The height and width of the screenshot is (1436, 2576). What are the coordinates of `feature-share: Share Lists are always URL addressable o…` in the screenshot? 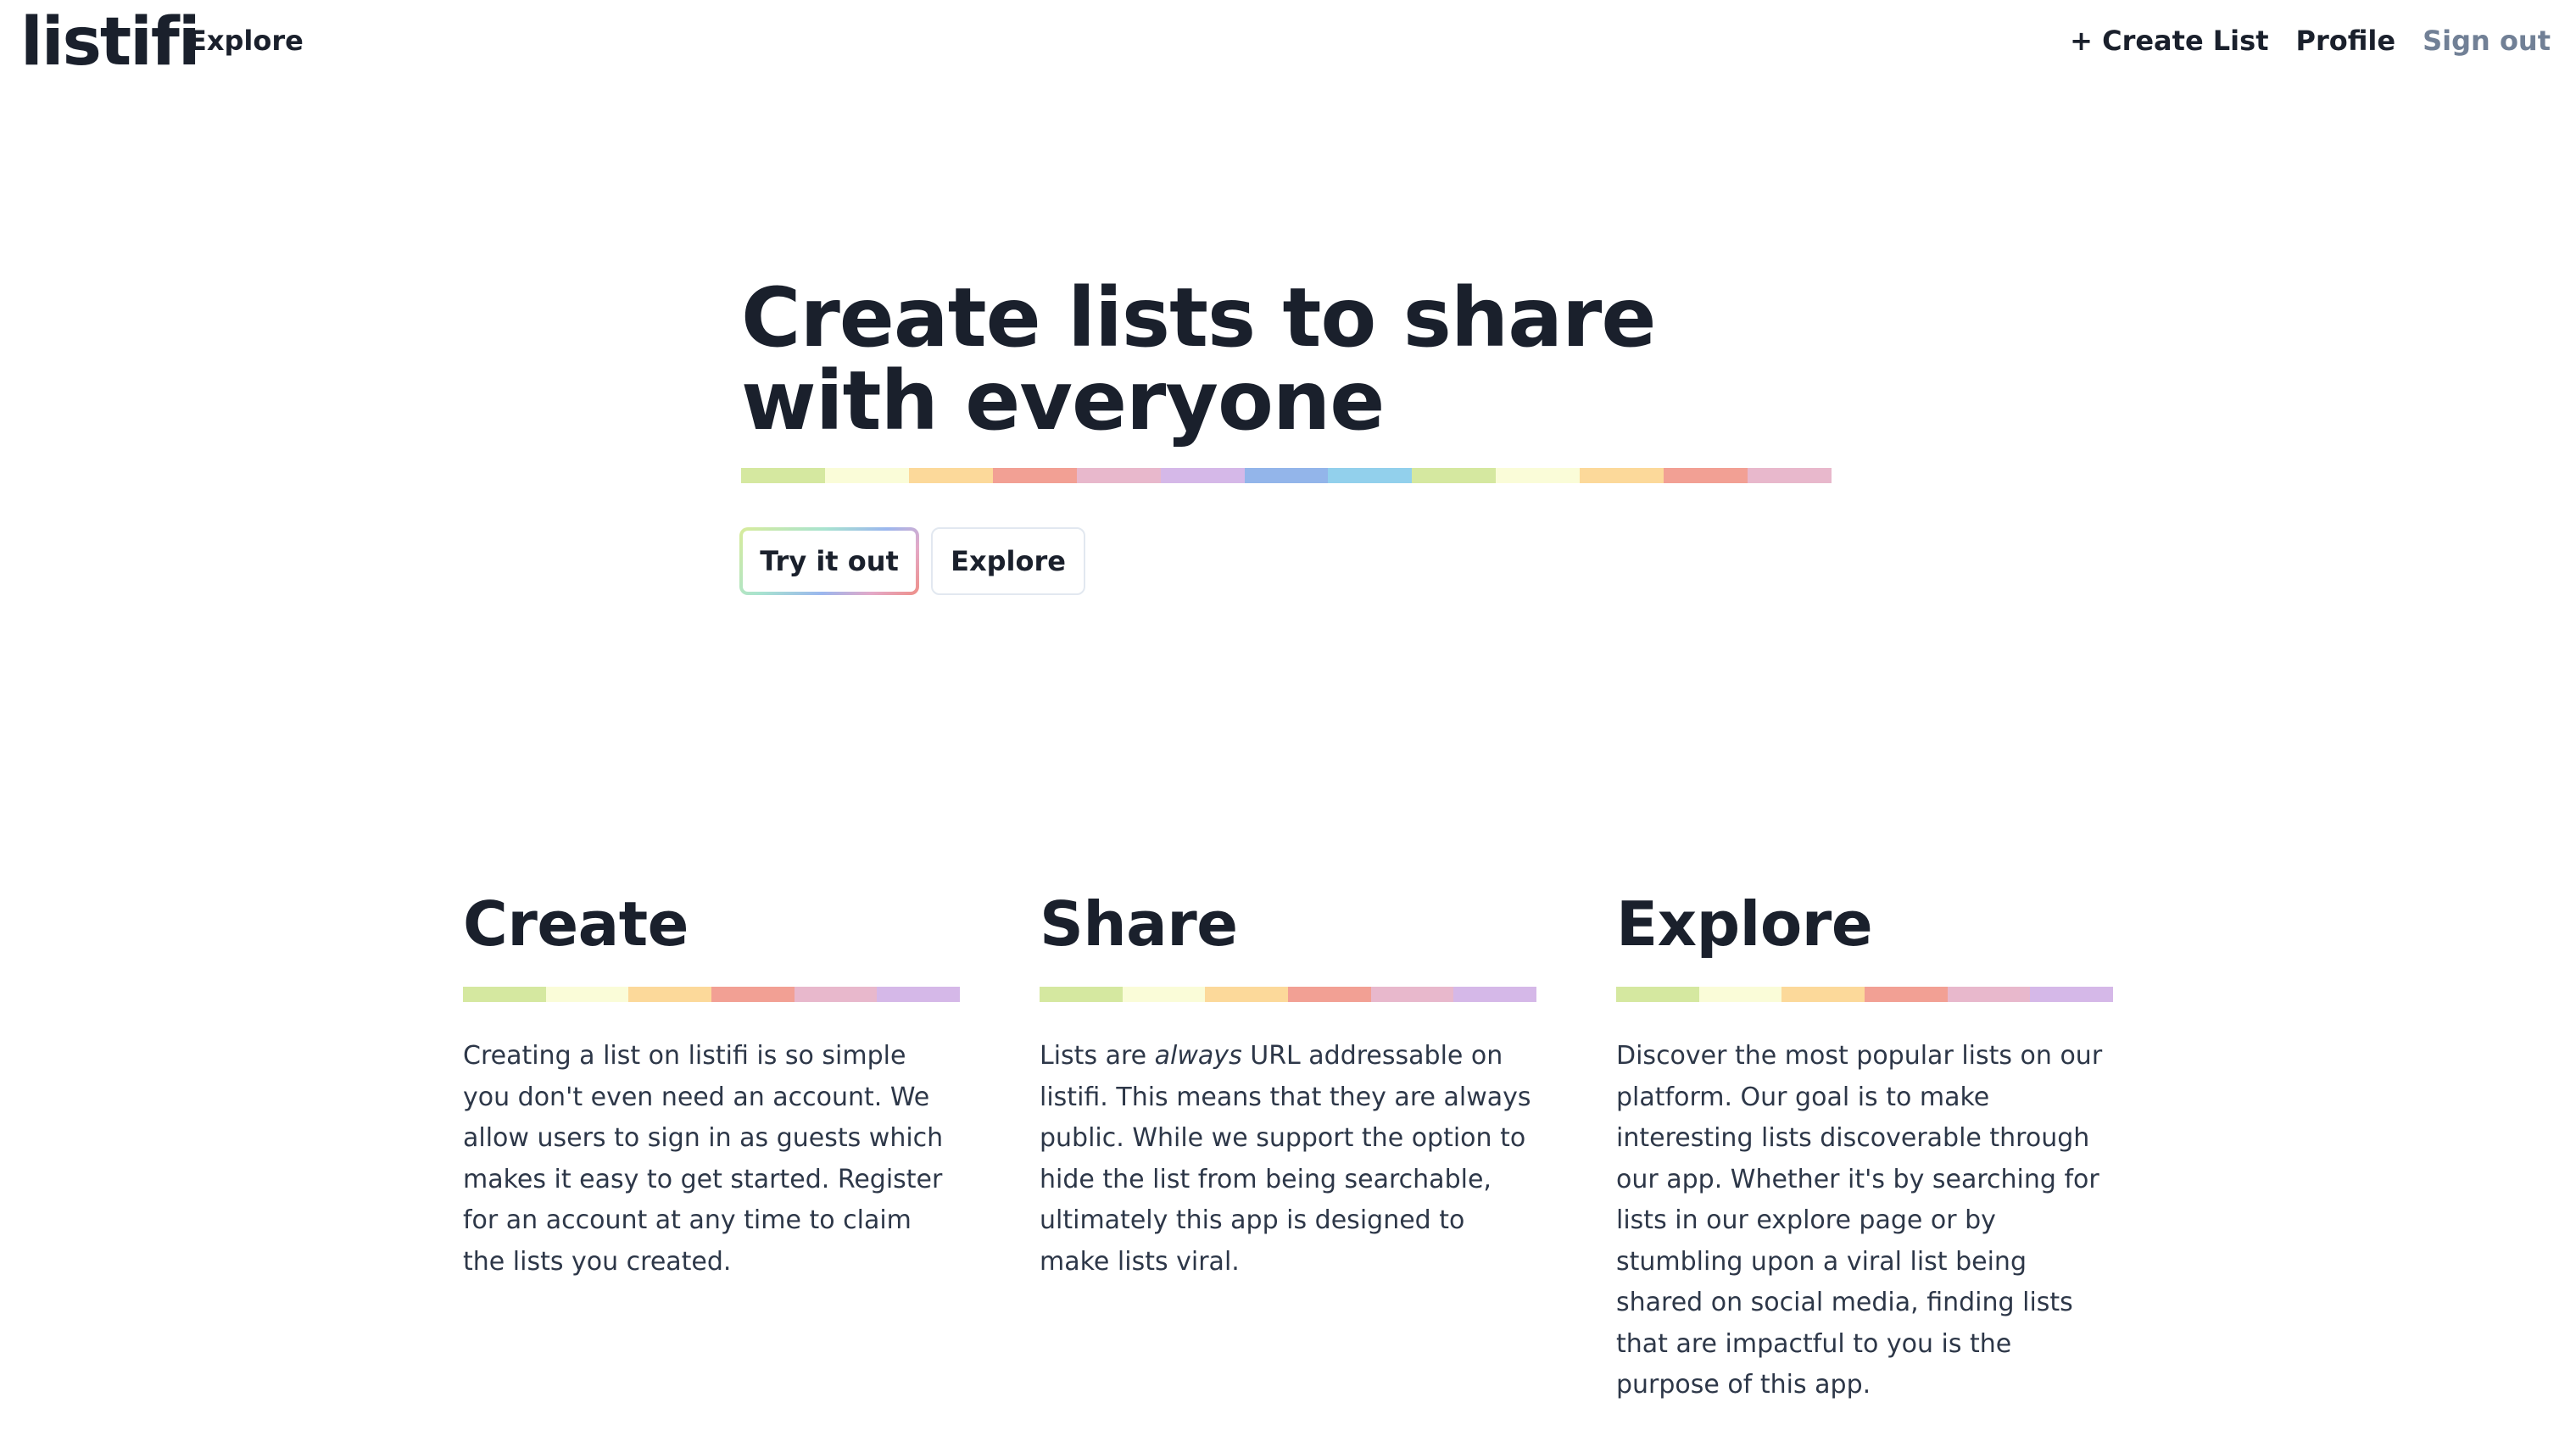 It's located at (1288, 1082).